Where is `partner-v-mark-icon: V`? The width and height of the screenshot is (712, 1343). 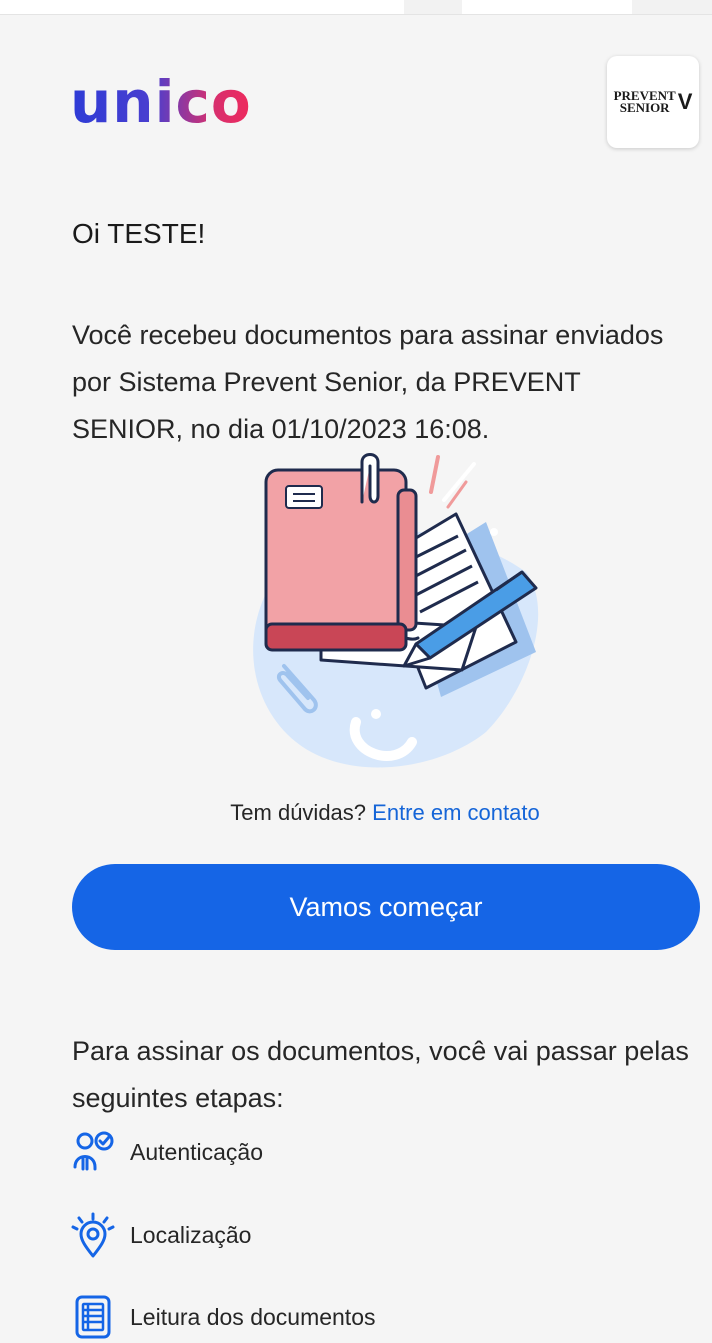 partner-v-mark-icon: V is located at coordinates (685, 101).